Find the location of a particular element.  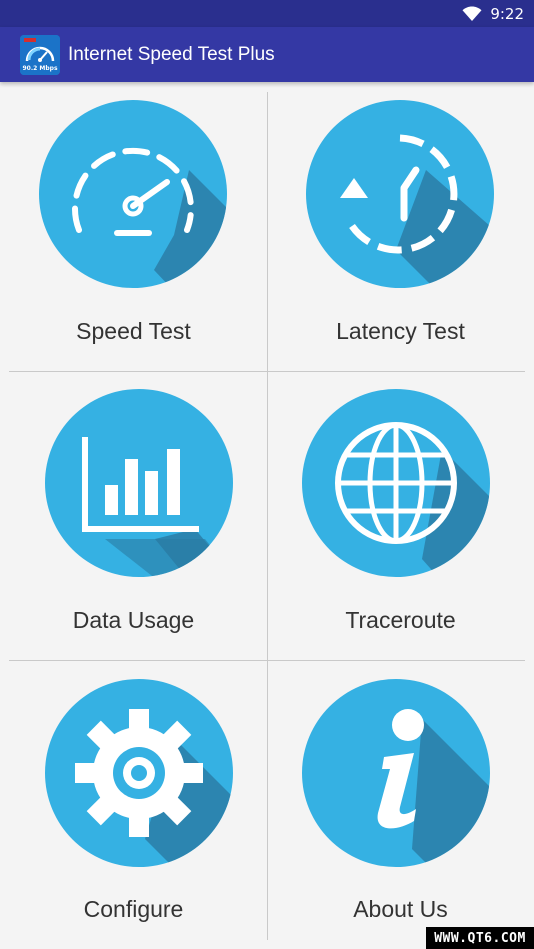

speed-test-circle is located at coordinates (133, 194).